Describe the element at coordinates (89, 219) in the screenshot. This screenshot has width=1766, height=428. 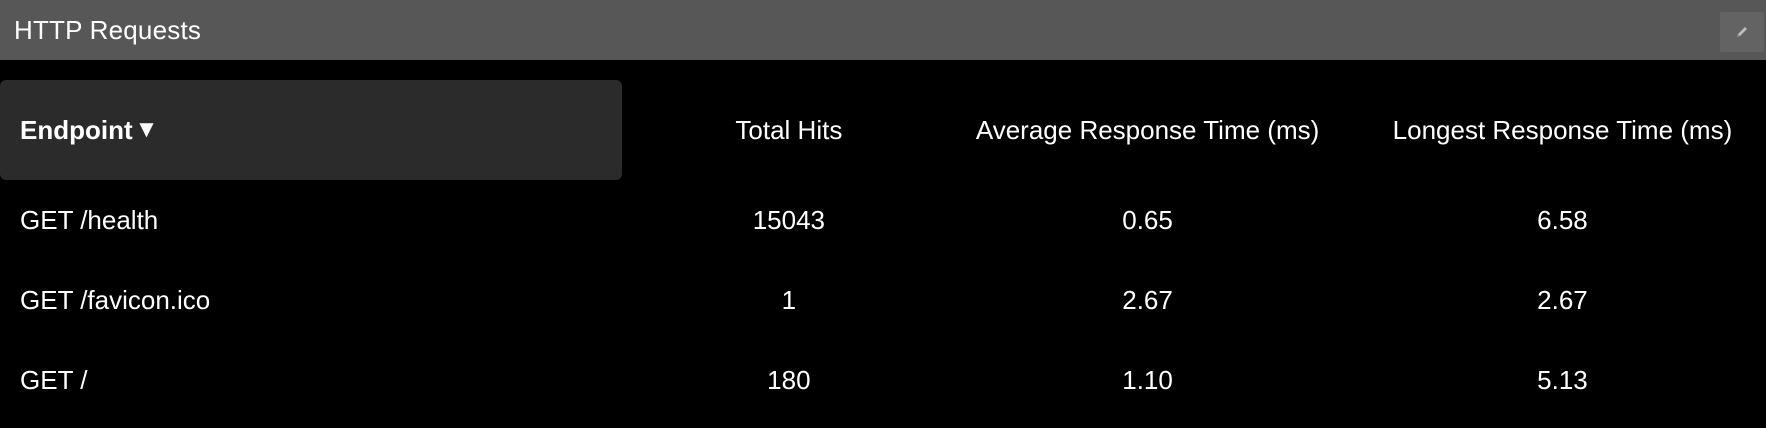
I see `endpoint-cell: GET /health` at that location.